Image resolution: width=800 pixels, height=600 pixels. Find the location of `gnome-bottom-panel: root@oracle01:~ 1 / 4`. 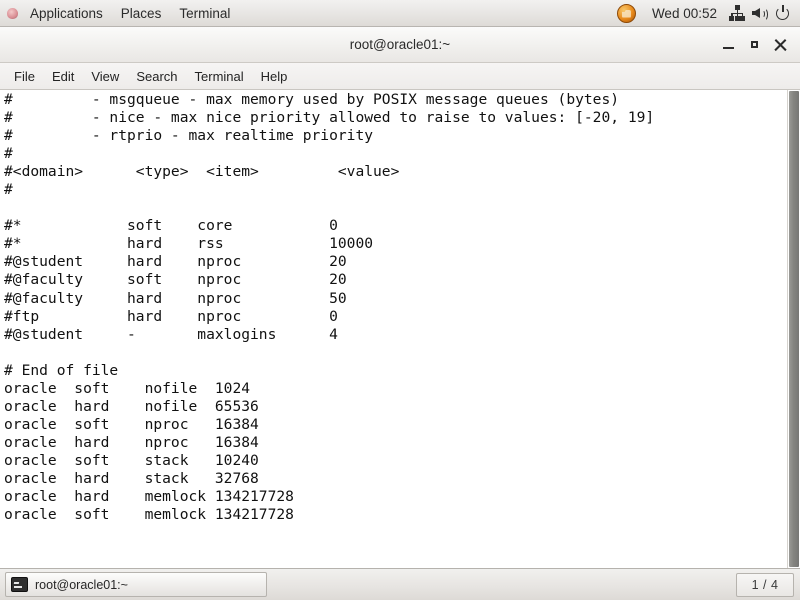

gnome-bottom-panel: root@oracle01:~ 1 / 4 is located at coordinates (400, 584).